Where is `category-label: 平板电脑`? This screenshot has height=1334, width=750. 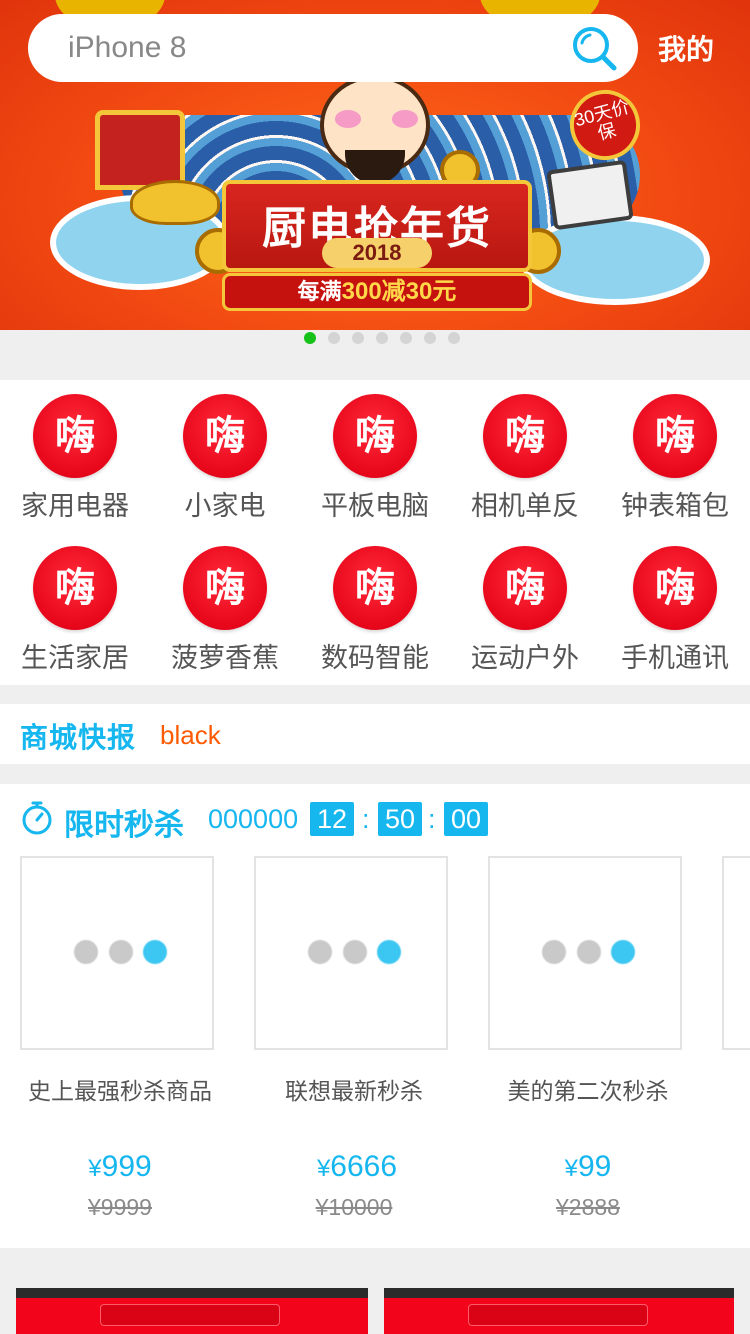 category-label: 平板电脑 is located at coordinates (375, 506).